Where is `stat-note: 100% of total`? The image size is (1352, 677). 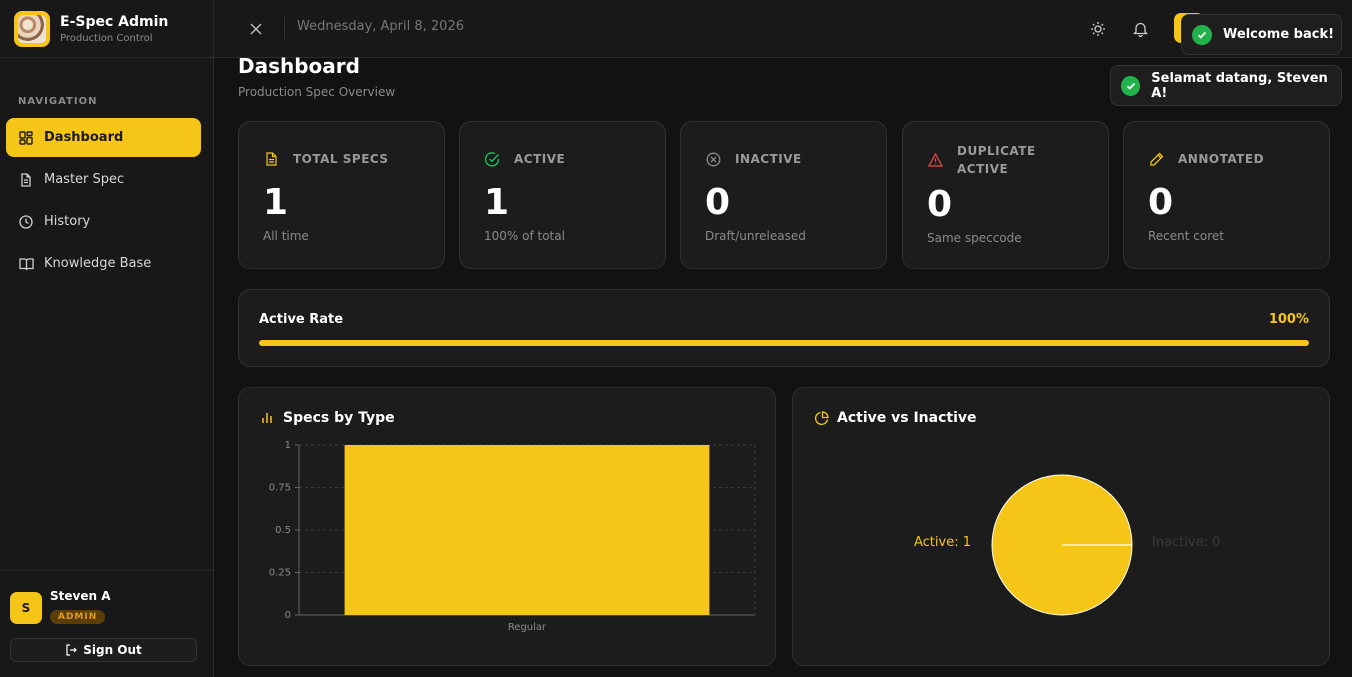 stat-note: 100% of total is located at coordinates (524, 236).